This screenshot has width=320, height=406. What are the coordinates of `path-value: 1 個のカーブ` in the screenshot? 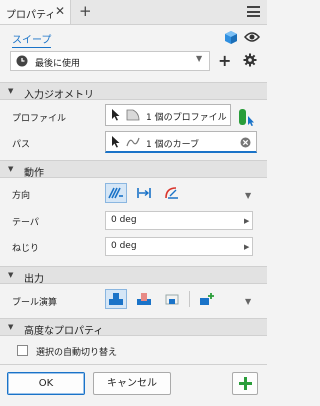 It's located at (173, 145).